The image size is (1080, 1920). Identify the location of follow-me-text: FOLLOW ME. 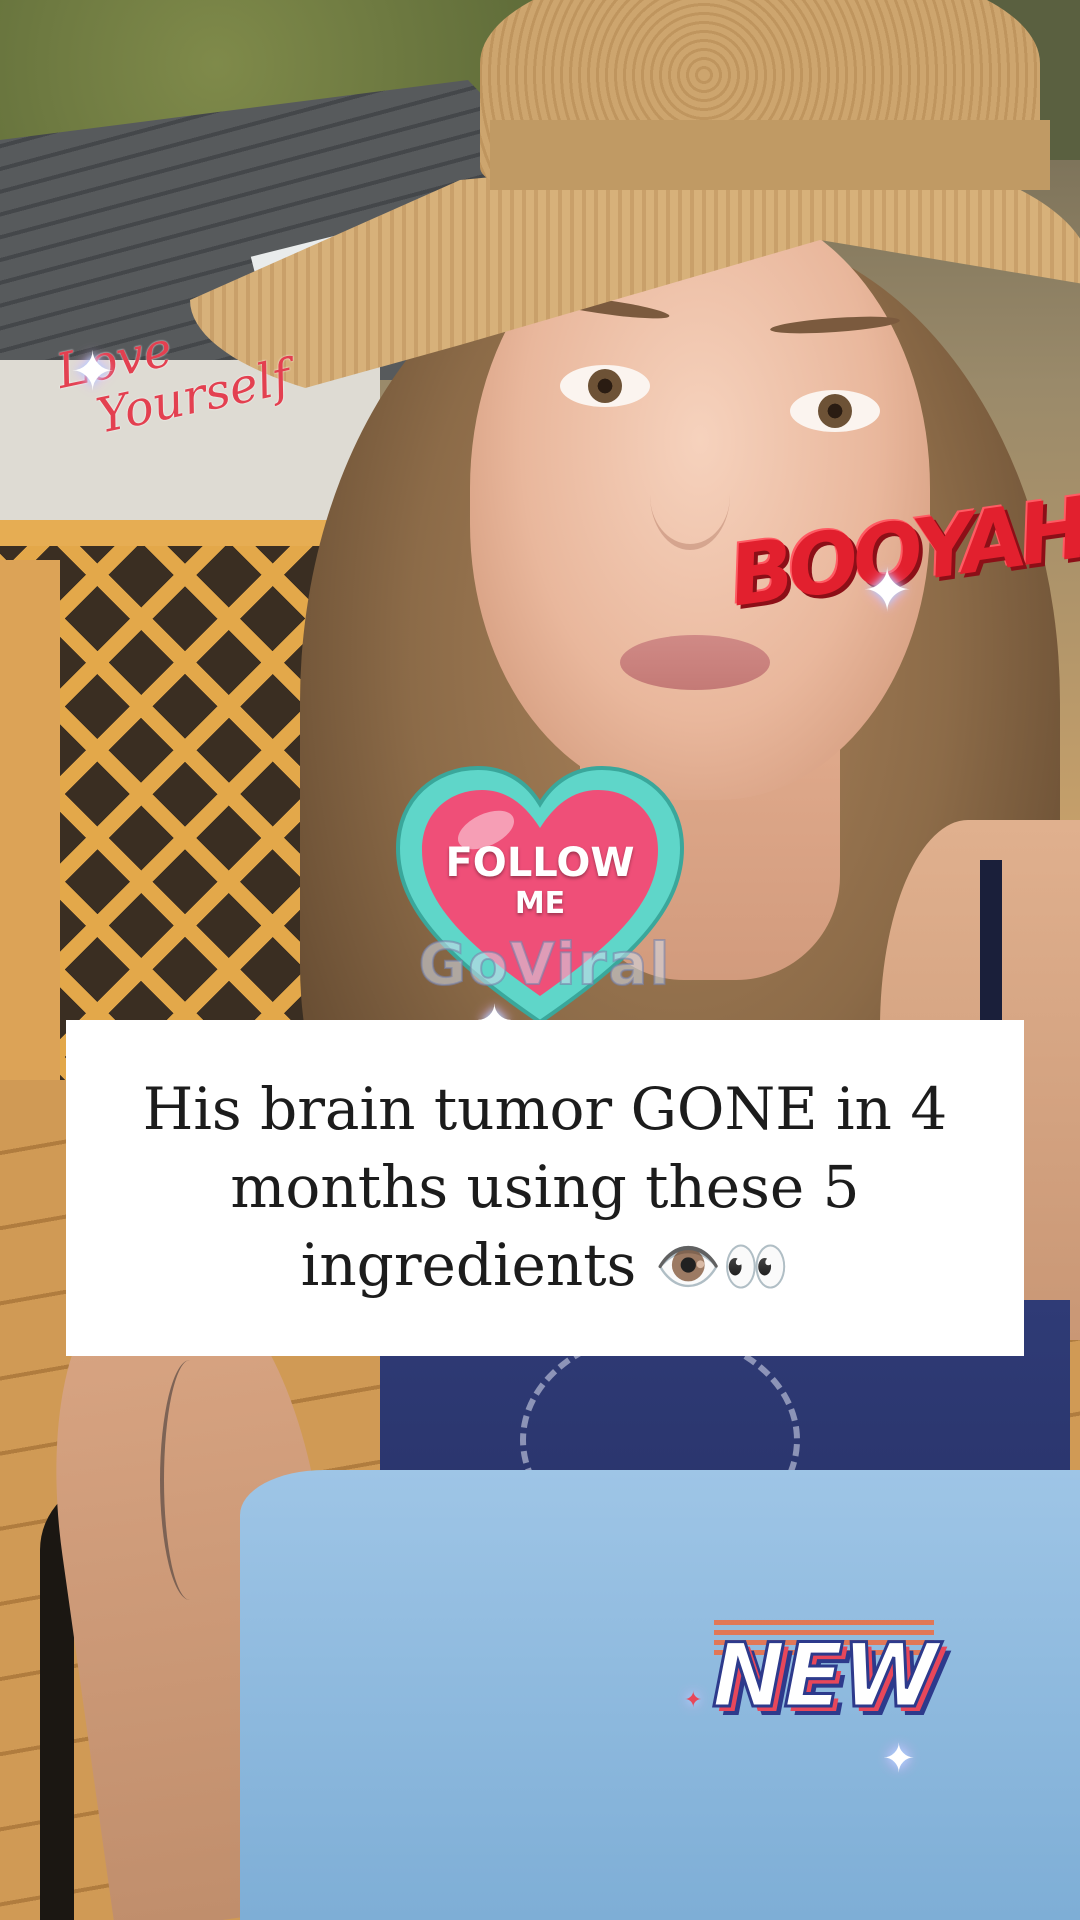
(540, 881).